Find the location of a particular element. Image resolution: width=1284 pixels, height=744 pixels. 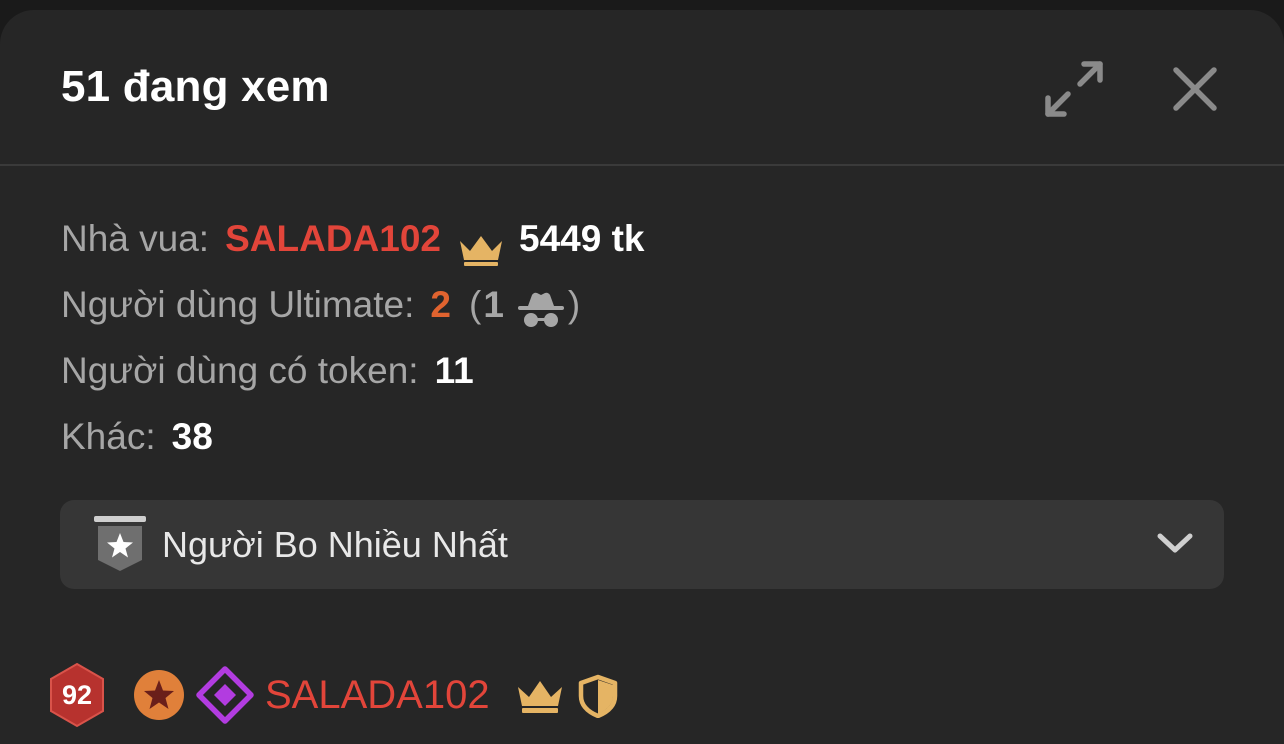

user-level: 92 is located at coordinates (77, 695).